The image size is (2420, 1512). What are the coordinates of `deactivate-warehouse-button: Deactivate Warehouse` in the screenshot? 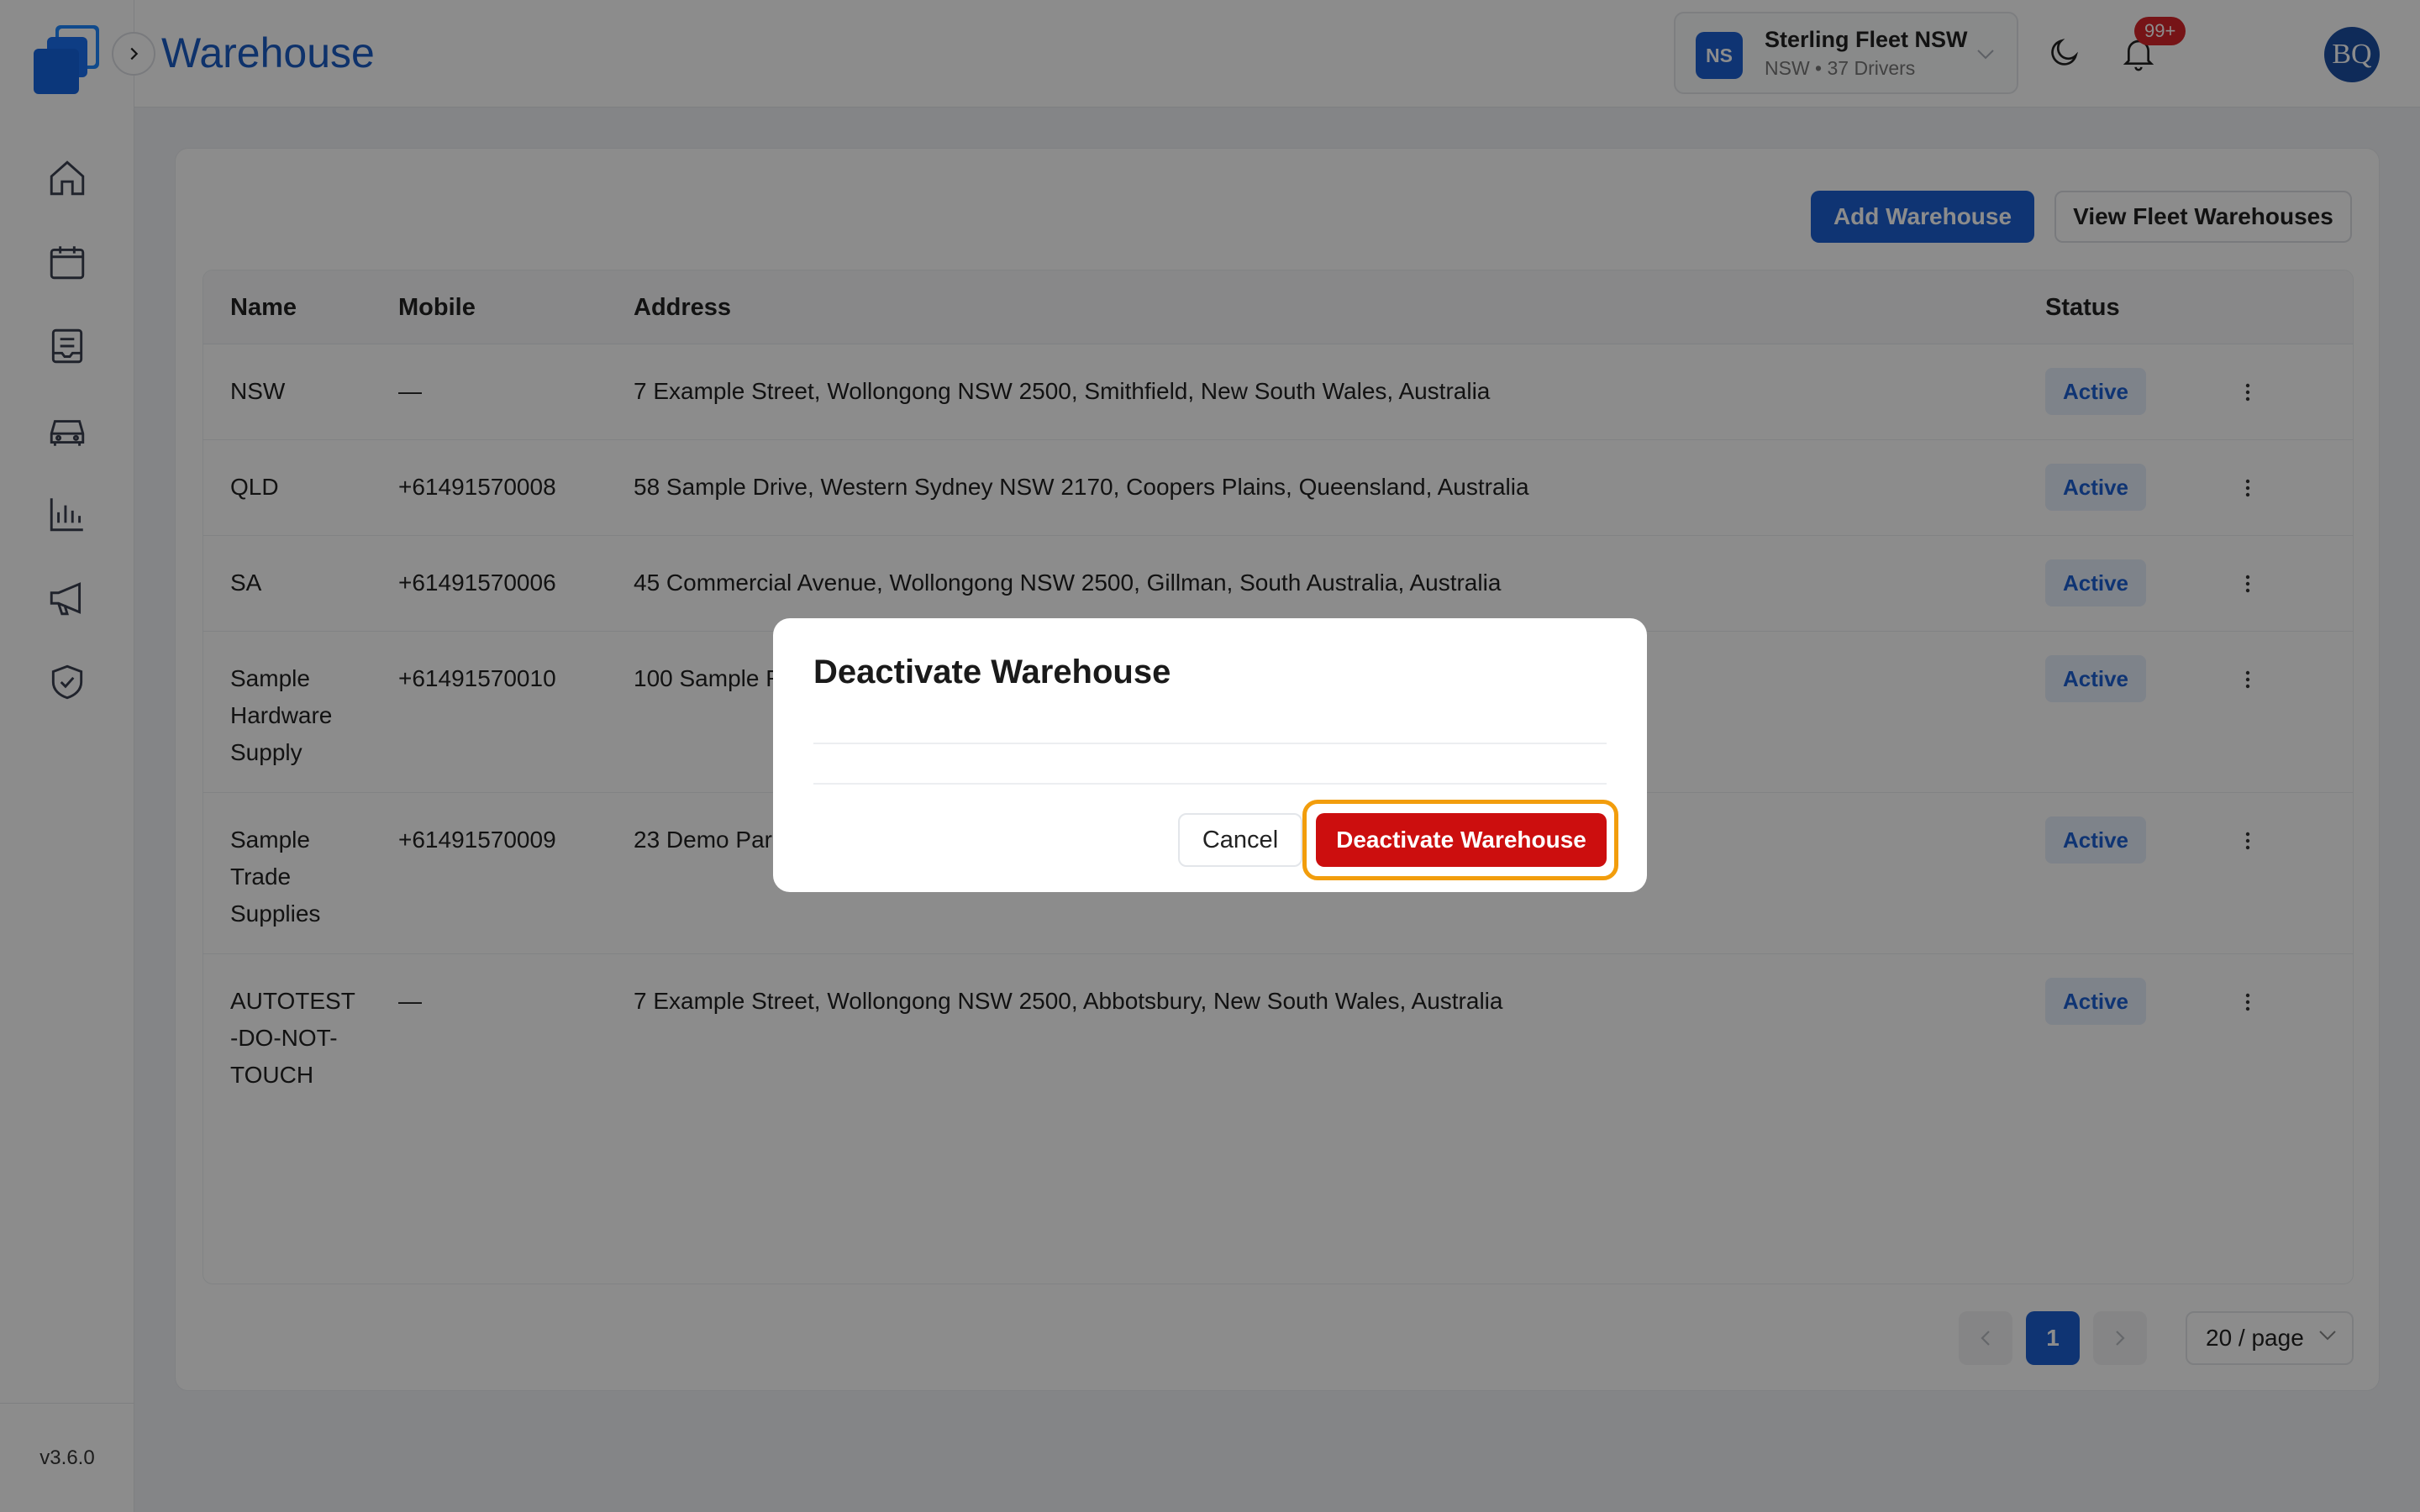 It's located at (1462, 840).